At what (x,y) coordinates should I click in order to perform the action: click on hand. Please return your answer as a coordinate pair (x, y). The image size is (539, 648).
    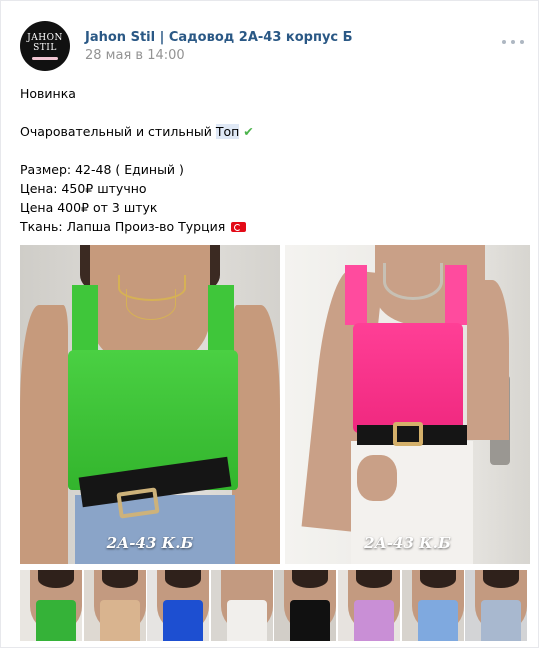
    Looking at the image, I should click on (377, 478).